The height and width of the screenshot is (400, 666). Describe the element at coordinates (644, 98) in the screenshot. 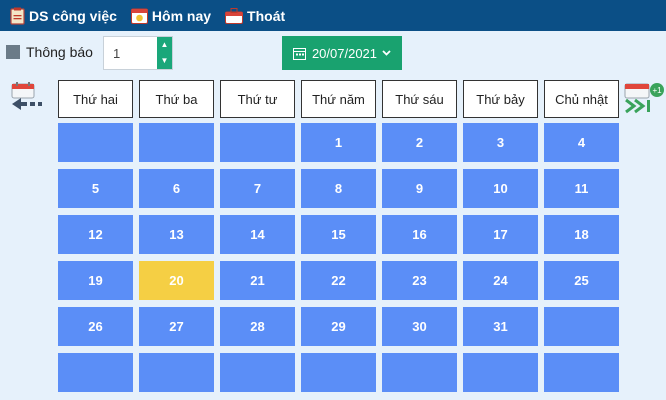

I see `calendar-forward-icon: +1` at that location.